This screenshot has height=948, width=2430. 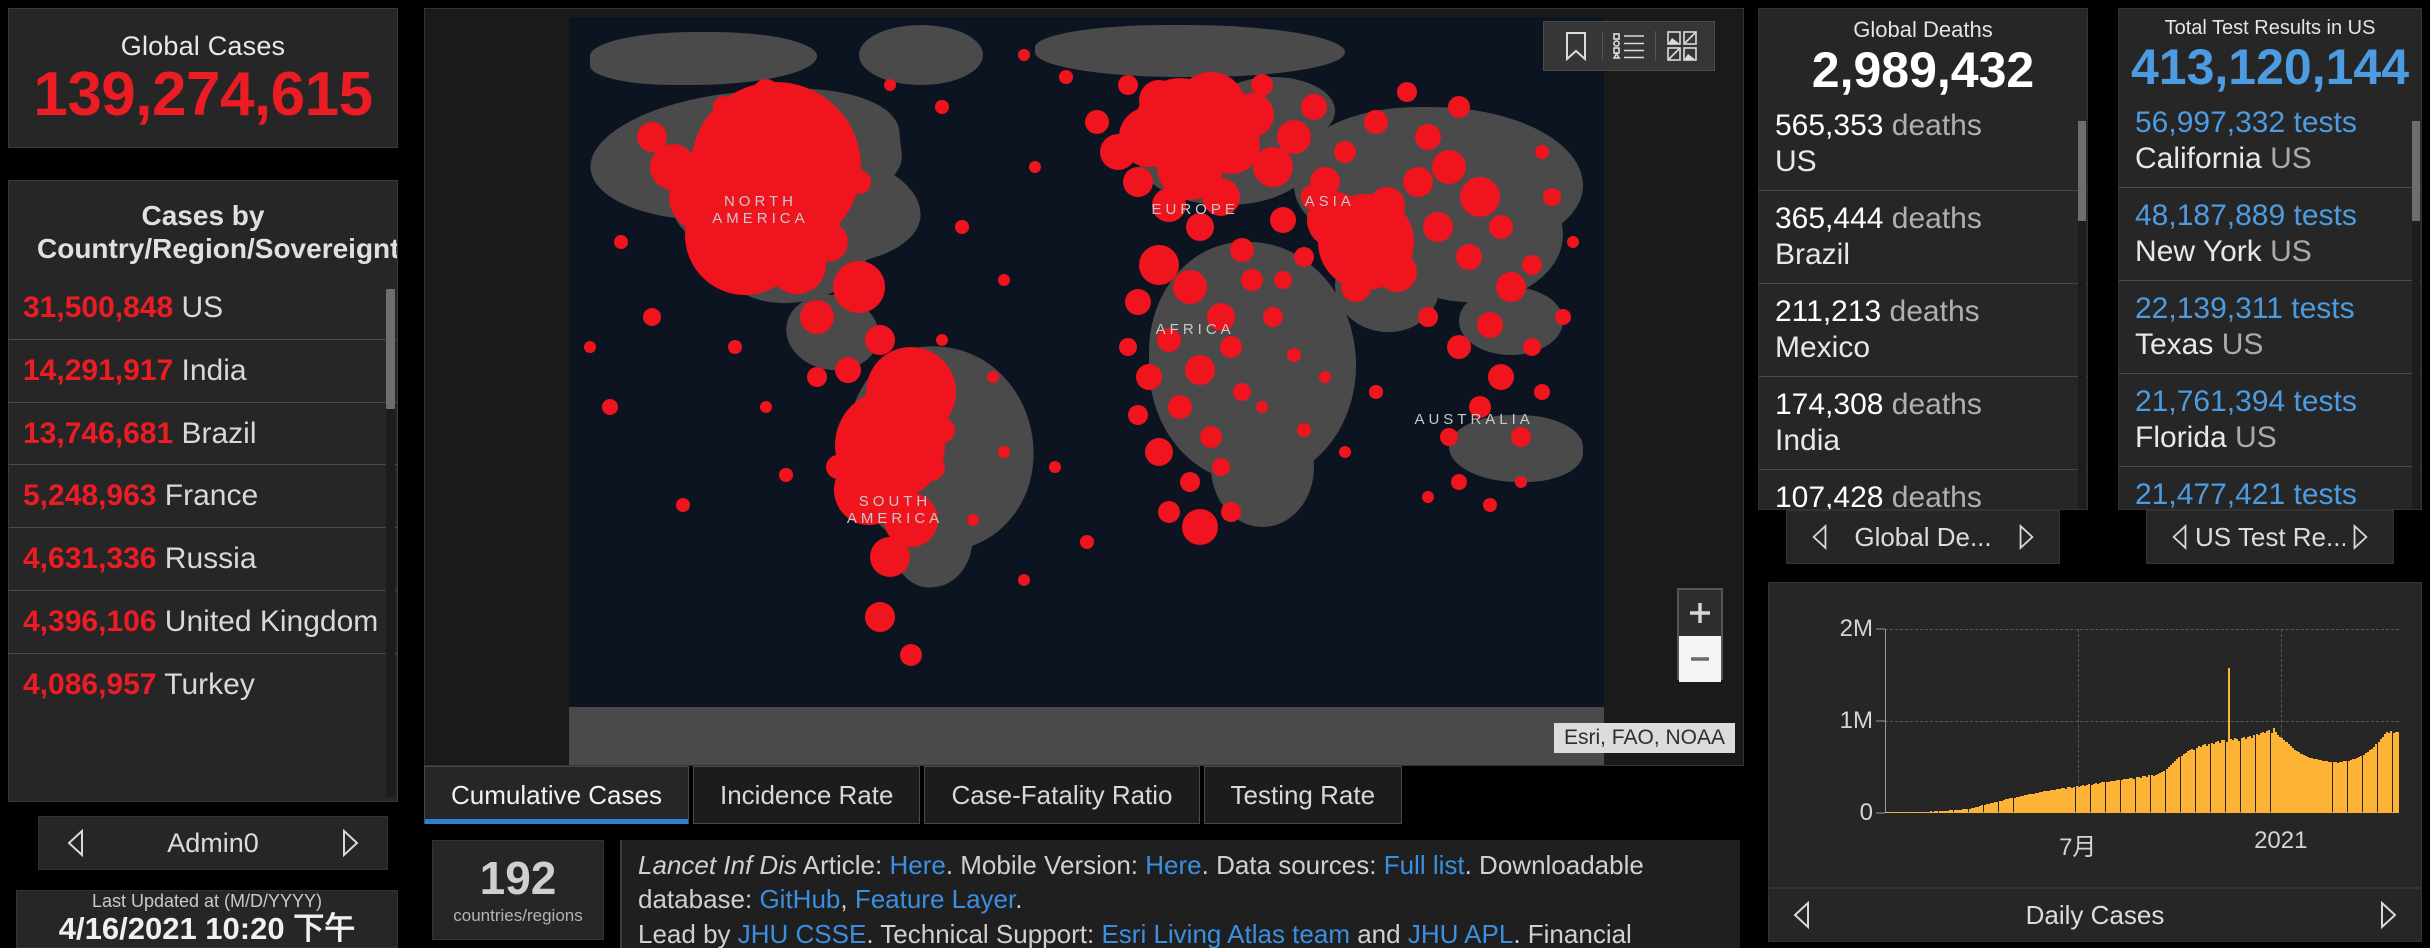 What do you see at coordinates (802, 933) in the screenshot?
I see `link-jhu-csse: JHU CSSE` at bounding box center [802, 933].